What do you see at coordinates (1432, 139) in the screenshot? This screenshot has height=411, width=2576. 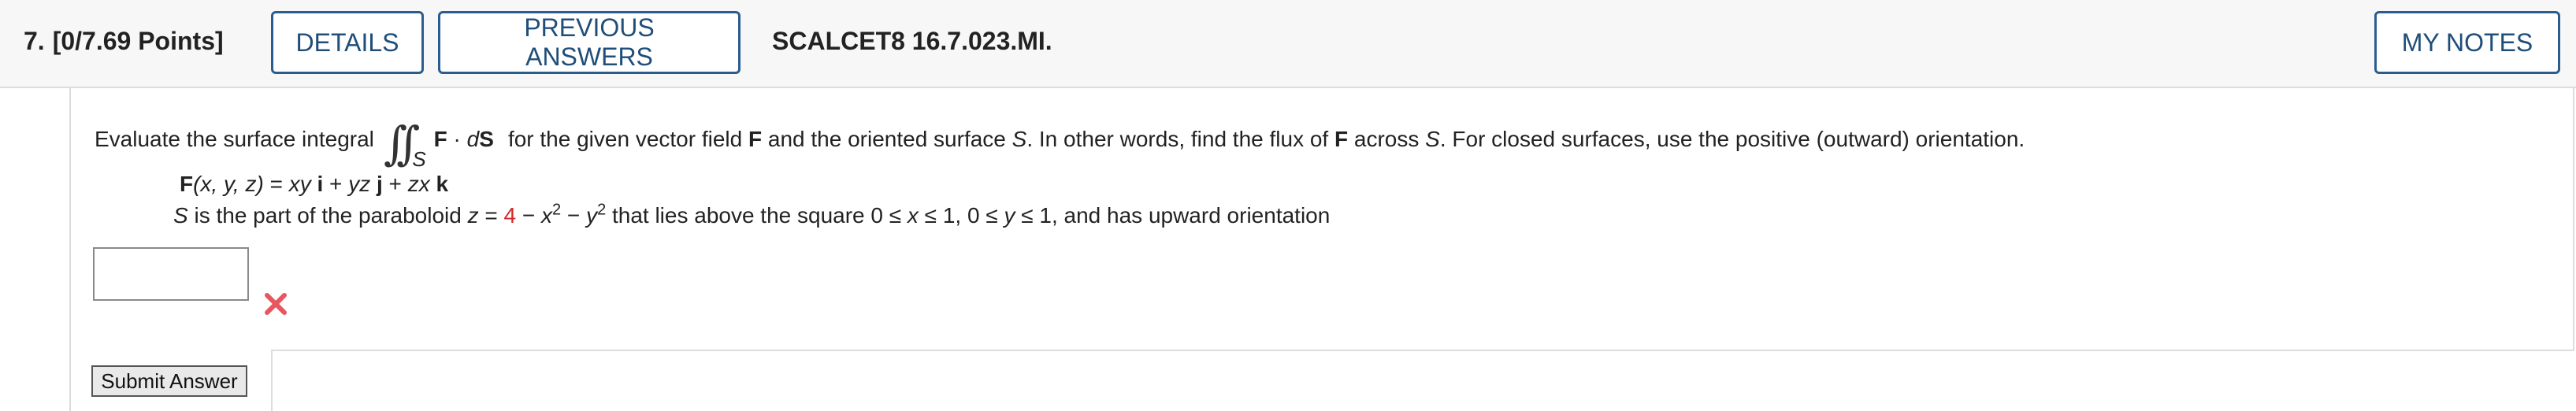 I see `prompt-S2: S` at bounding box center [1432, 139].